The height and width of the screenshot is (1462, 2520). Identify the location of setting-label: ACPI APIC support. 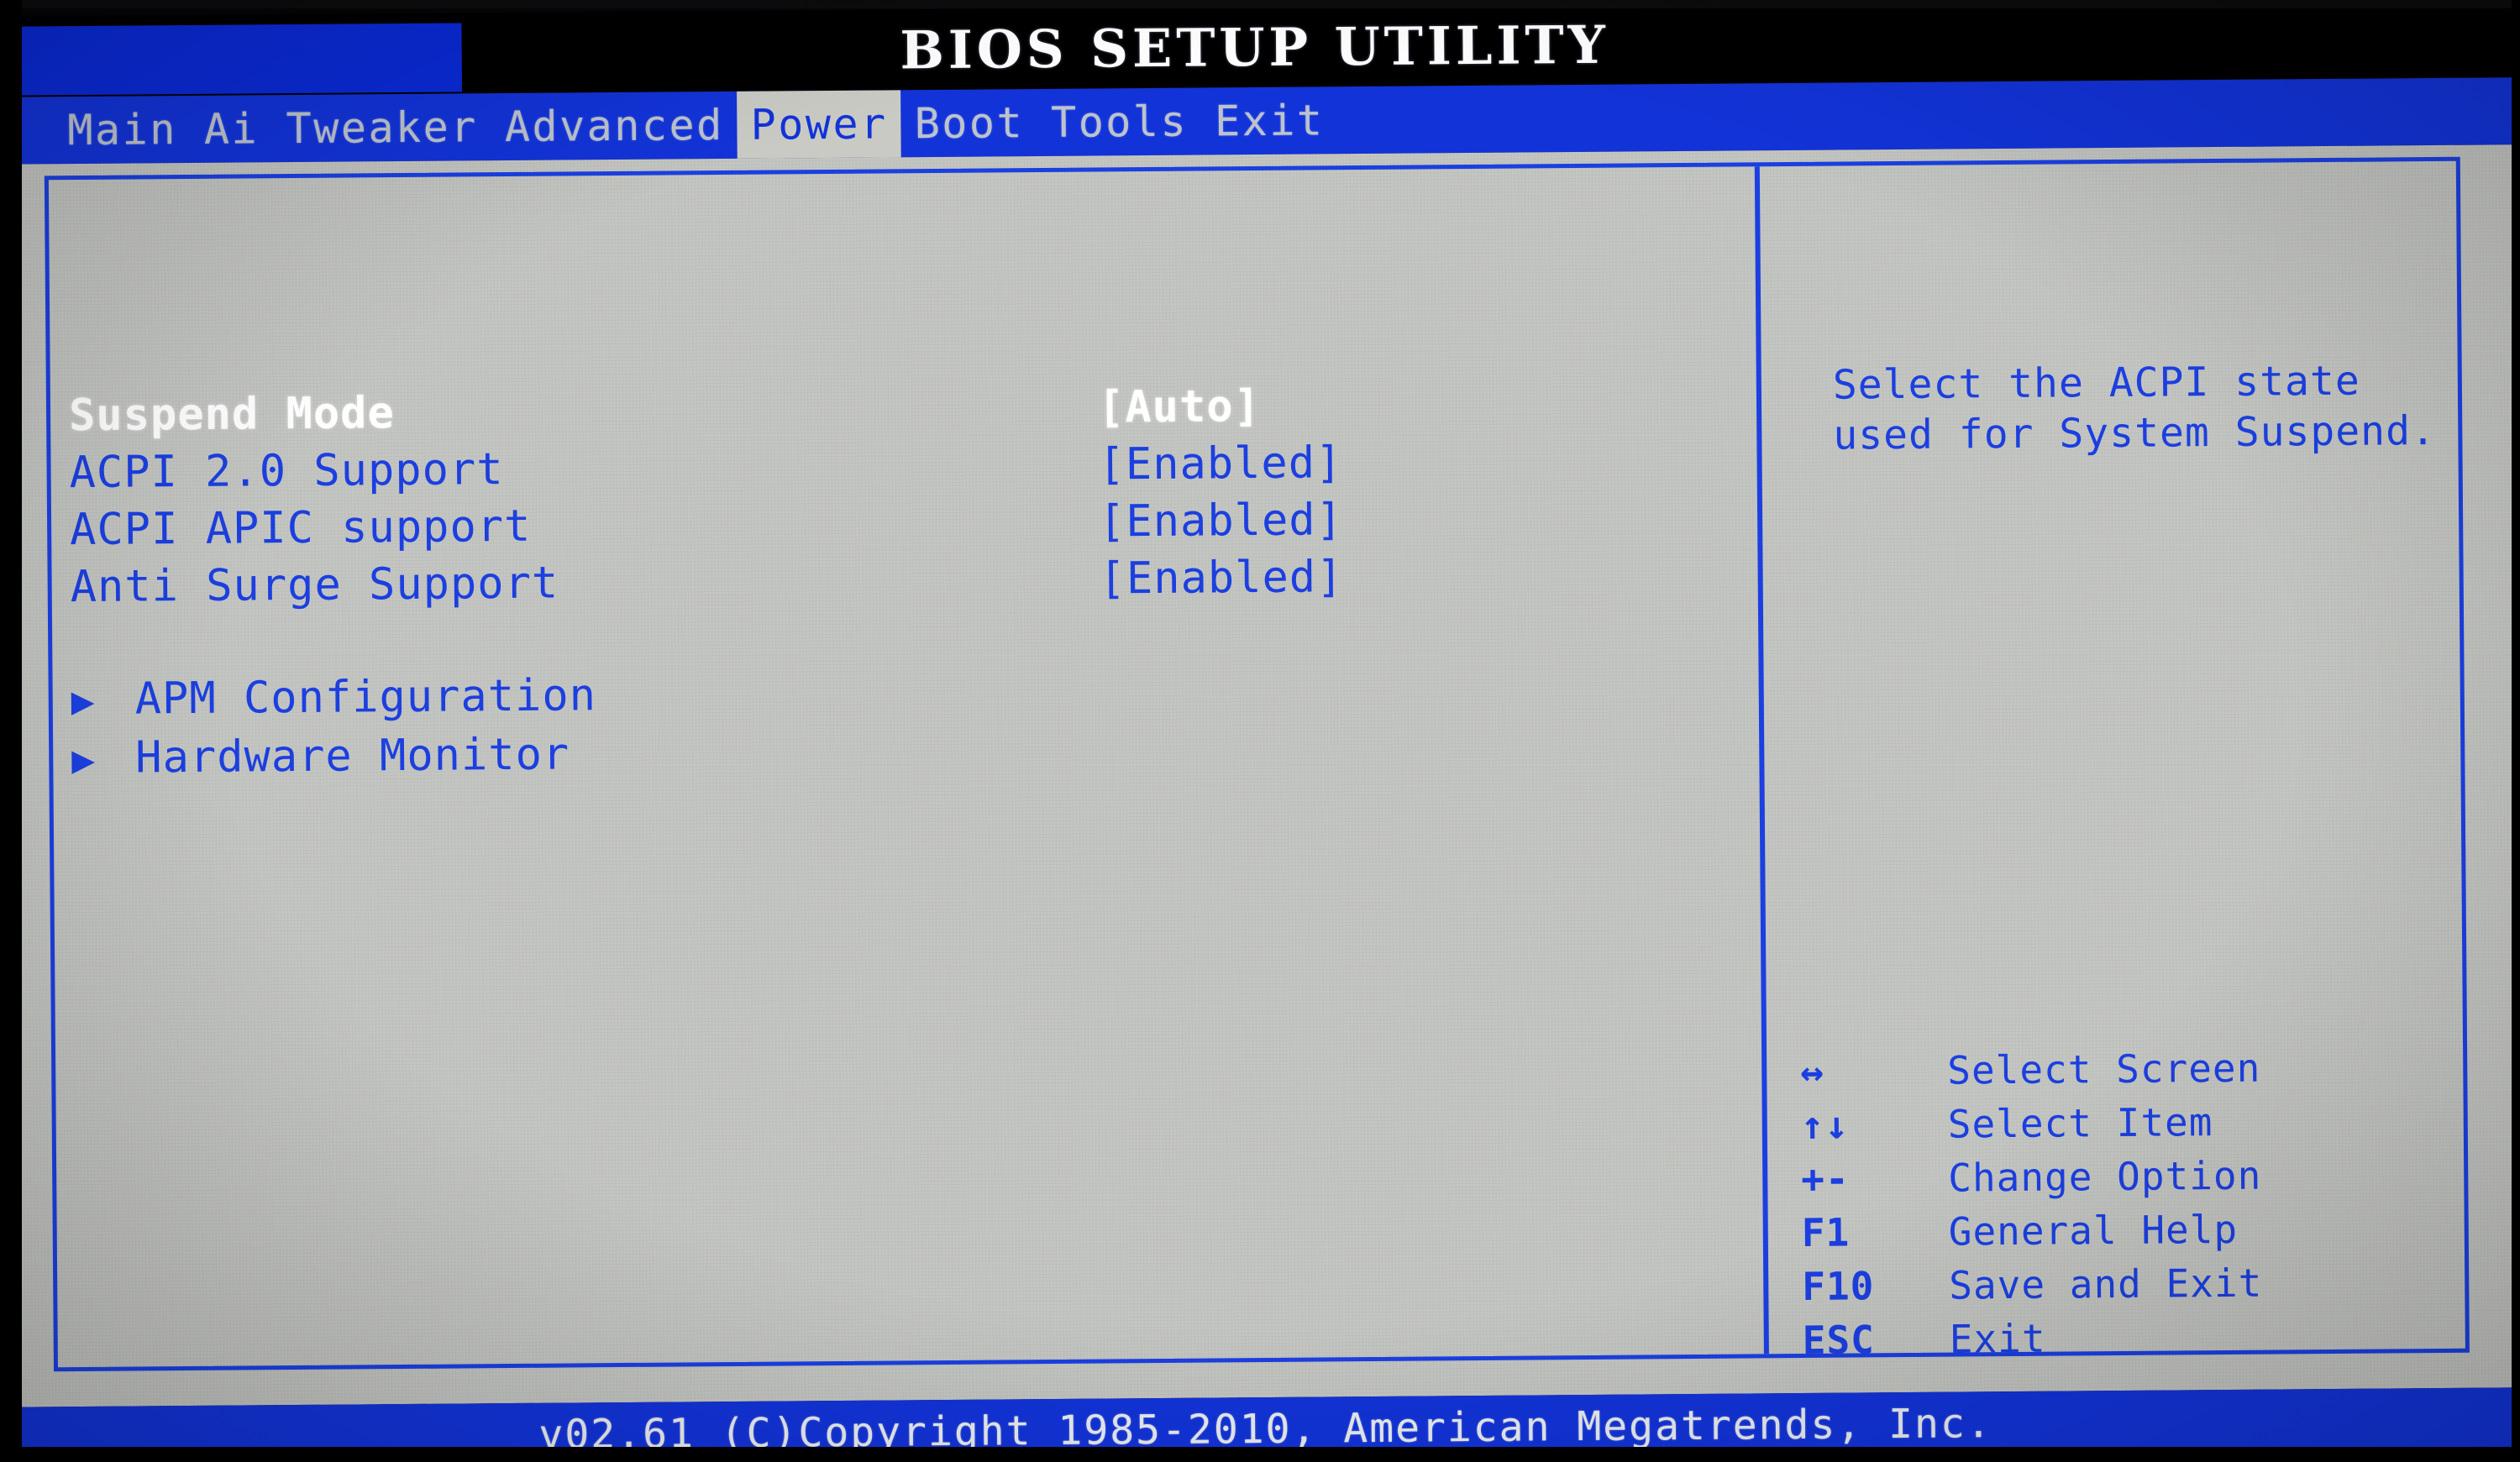
(300, 528).